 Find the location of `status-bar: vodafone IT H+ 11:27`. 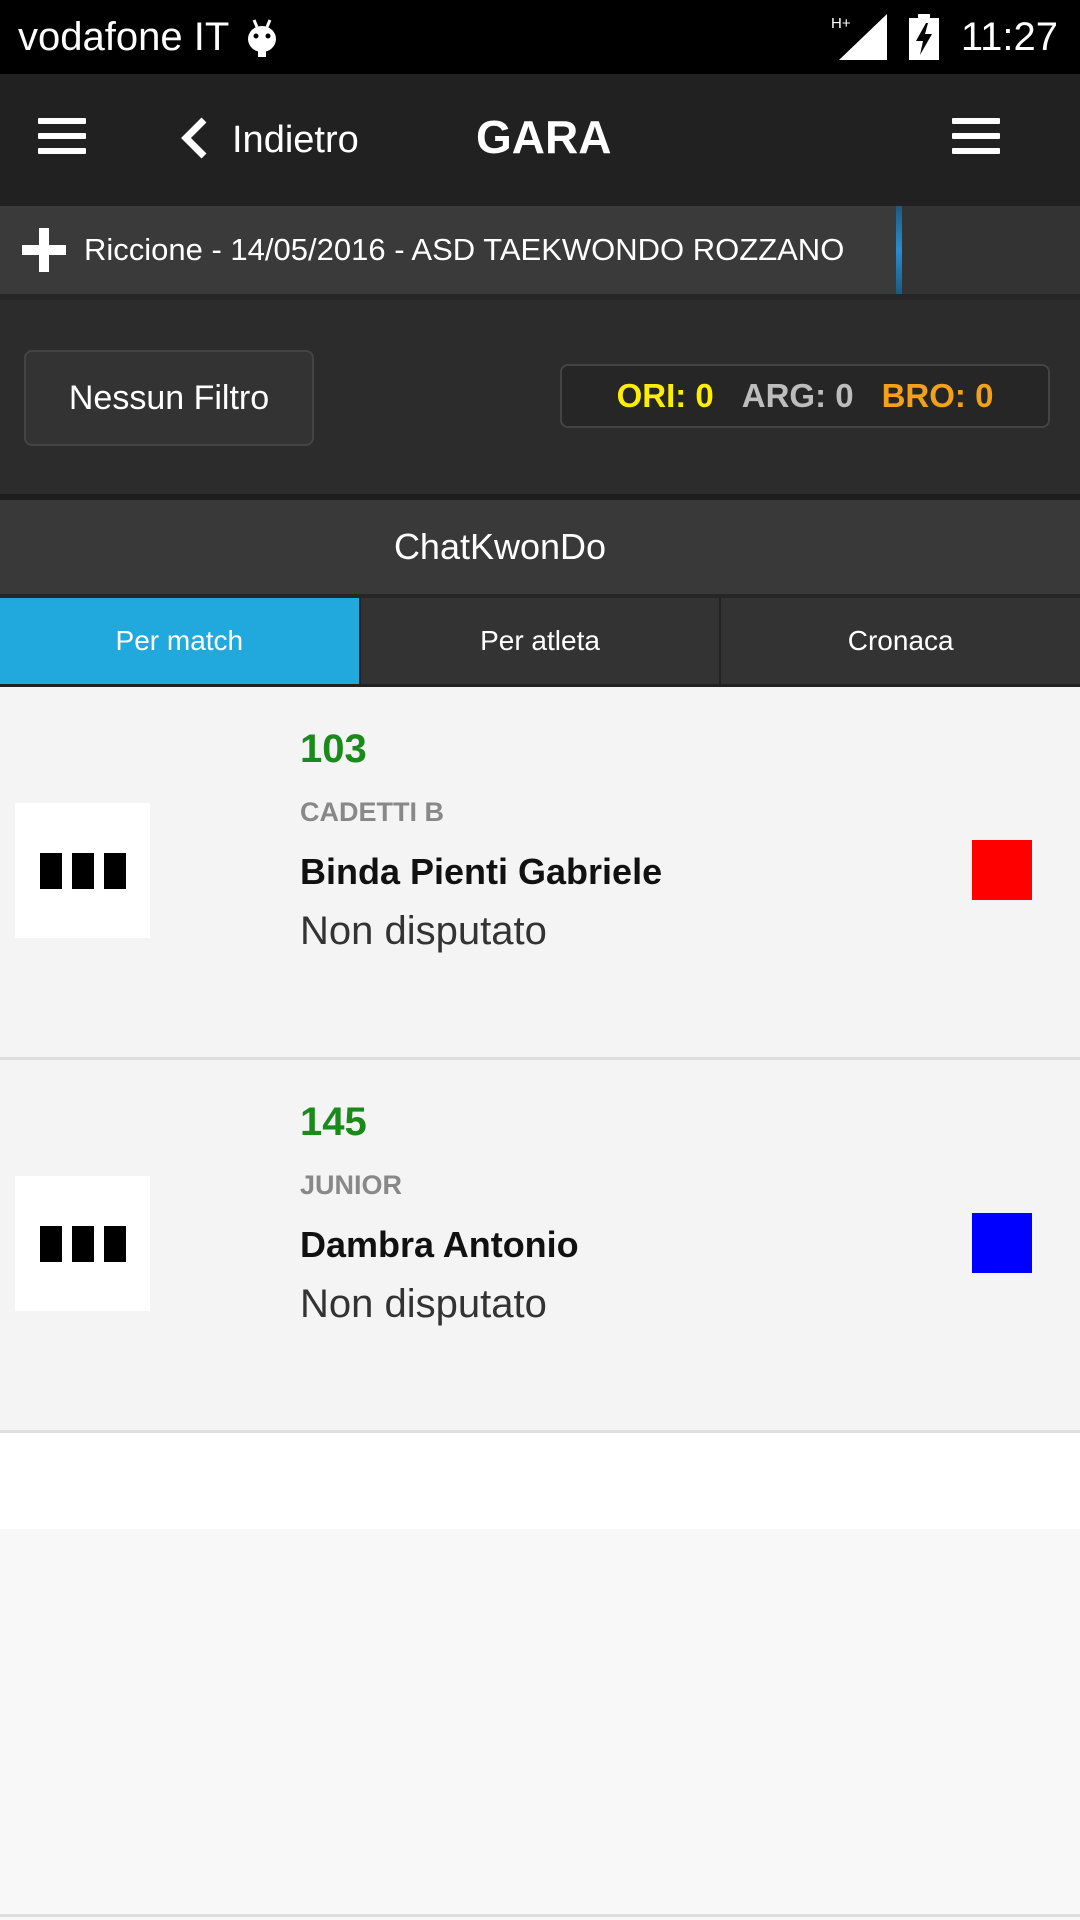

status-bar: vodafone IT H+ 11:27 is located at coordinates (540, 37).